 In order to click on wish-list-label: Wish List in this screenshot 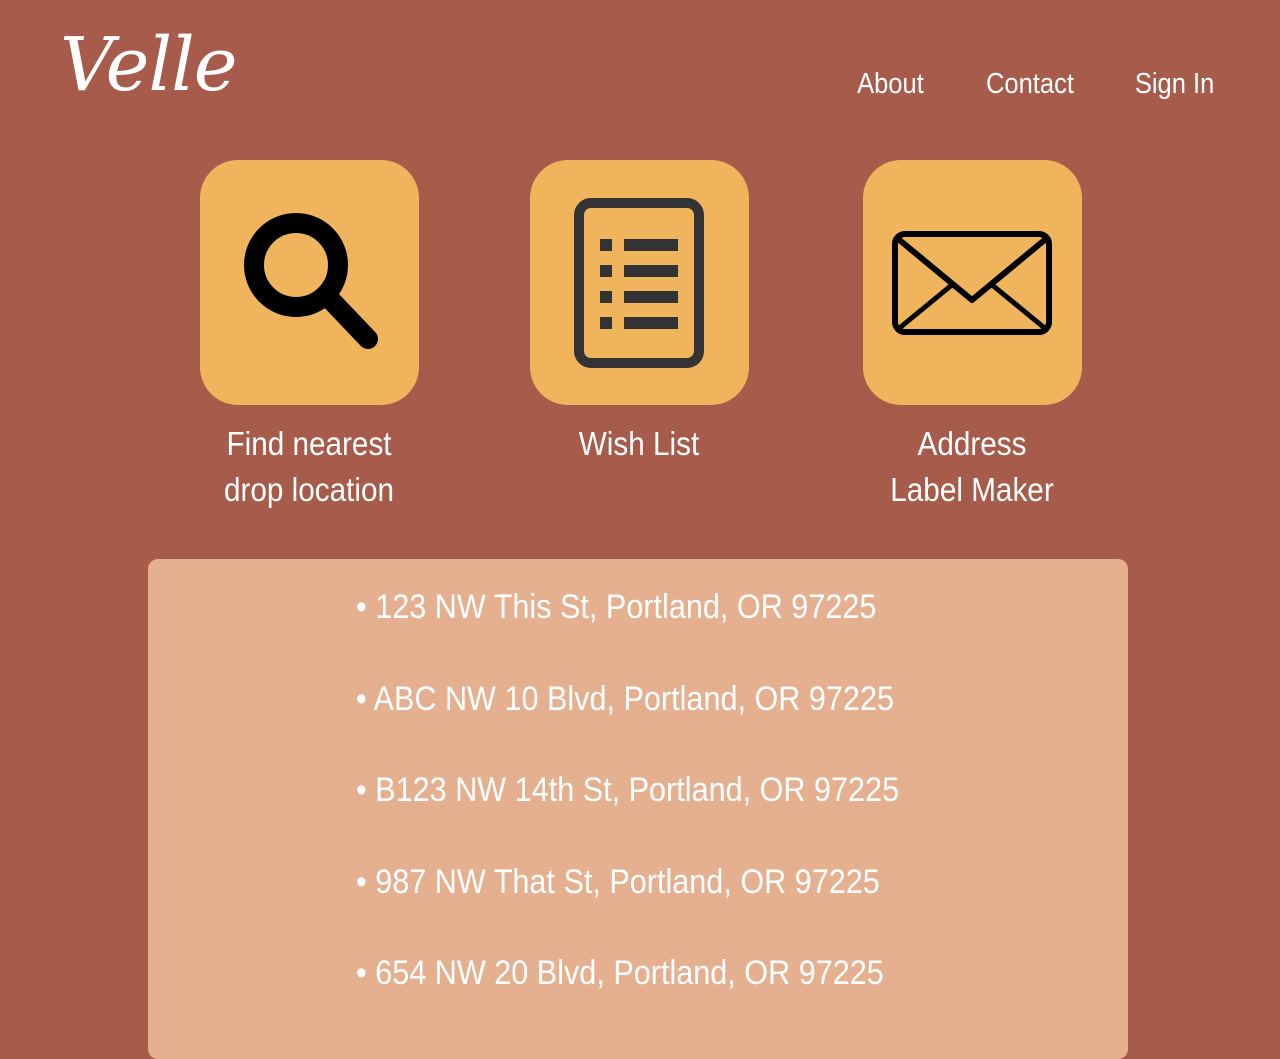, I will do `click(639, 443)`.